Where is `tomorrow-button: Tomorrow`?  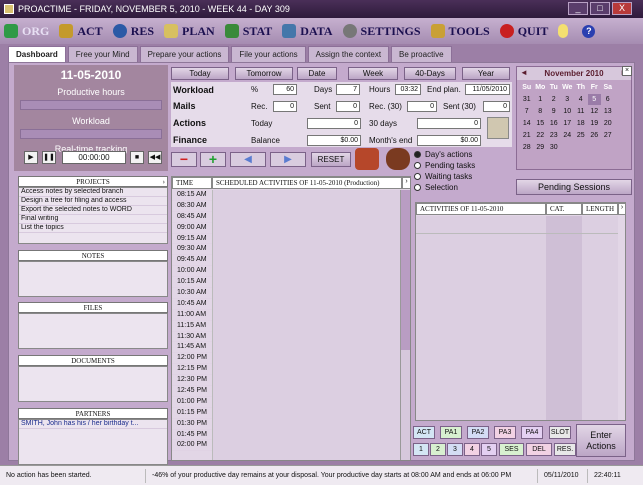 tomorrow-button: Tomorrow is located at coordinates (264, 73).